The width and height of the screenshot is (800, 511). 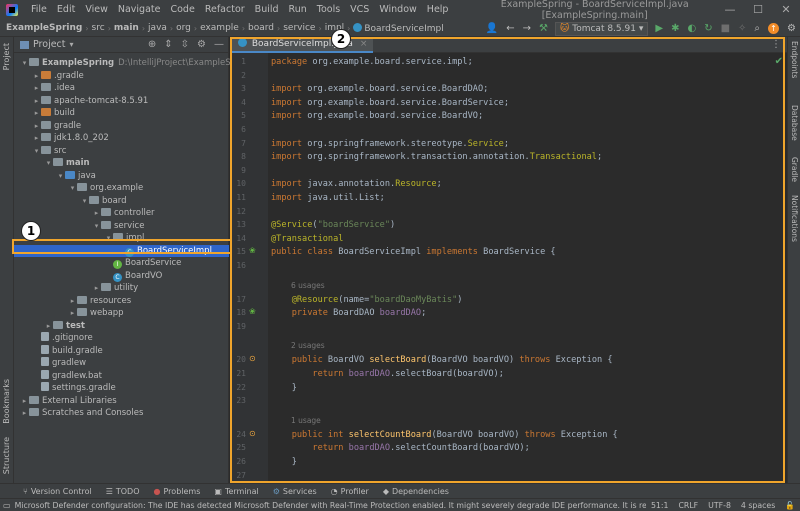 I want to click on settings-icon: ⚙, so click(x=791, y=28).